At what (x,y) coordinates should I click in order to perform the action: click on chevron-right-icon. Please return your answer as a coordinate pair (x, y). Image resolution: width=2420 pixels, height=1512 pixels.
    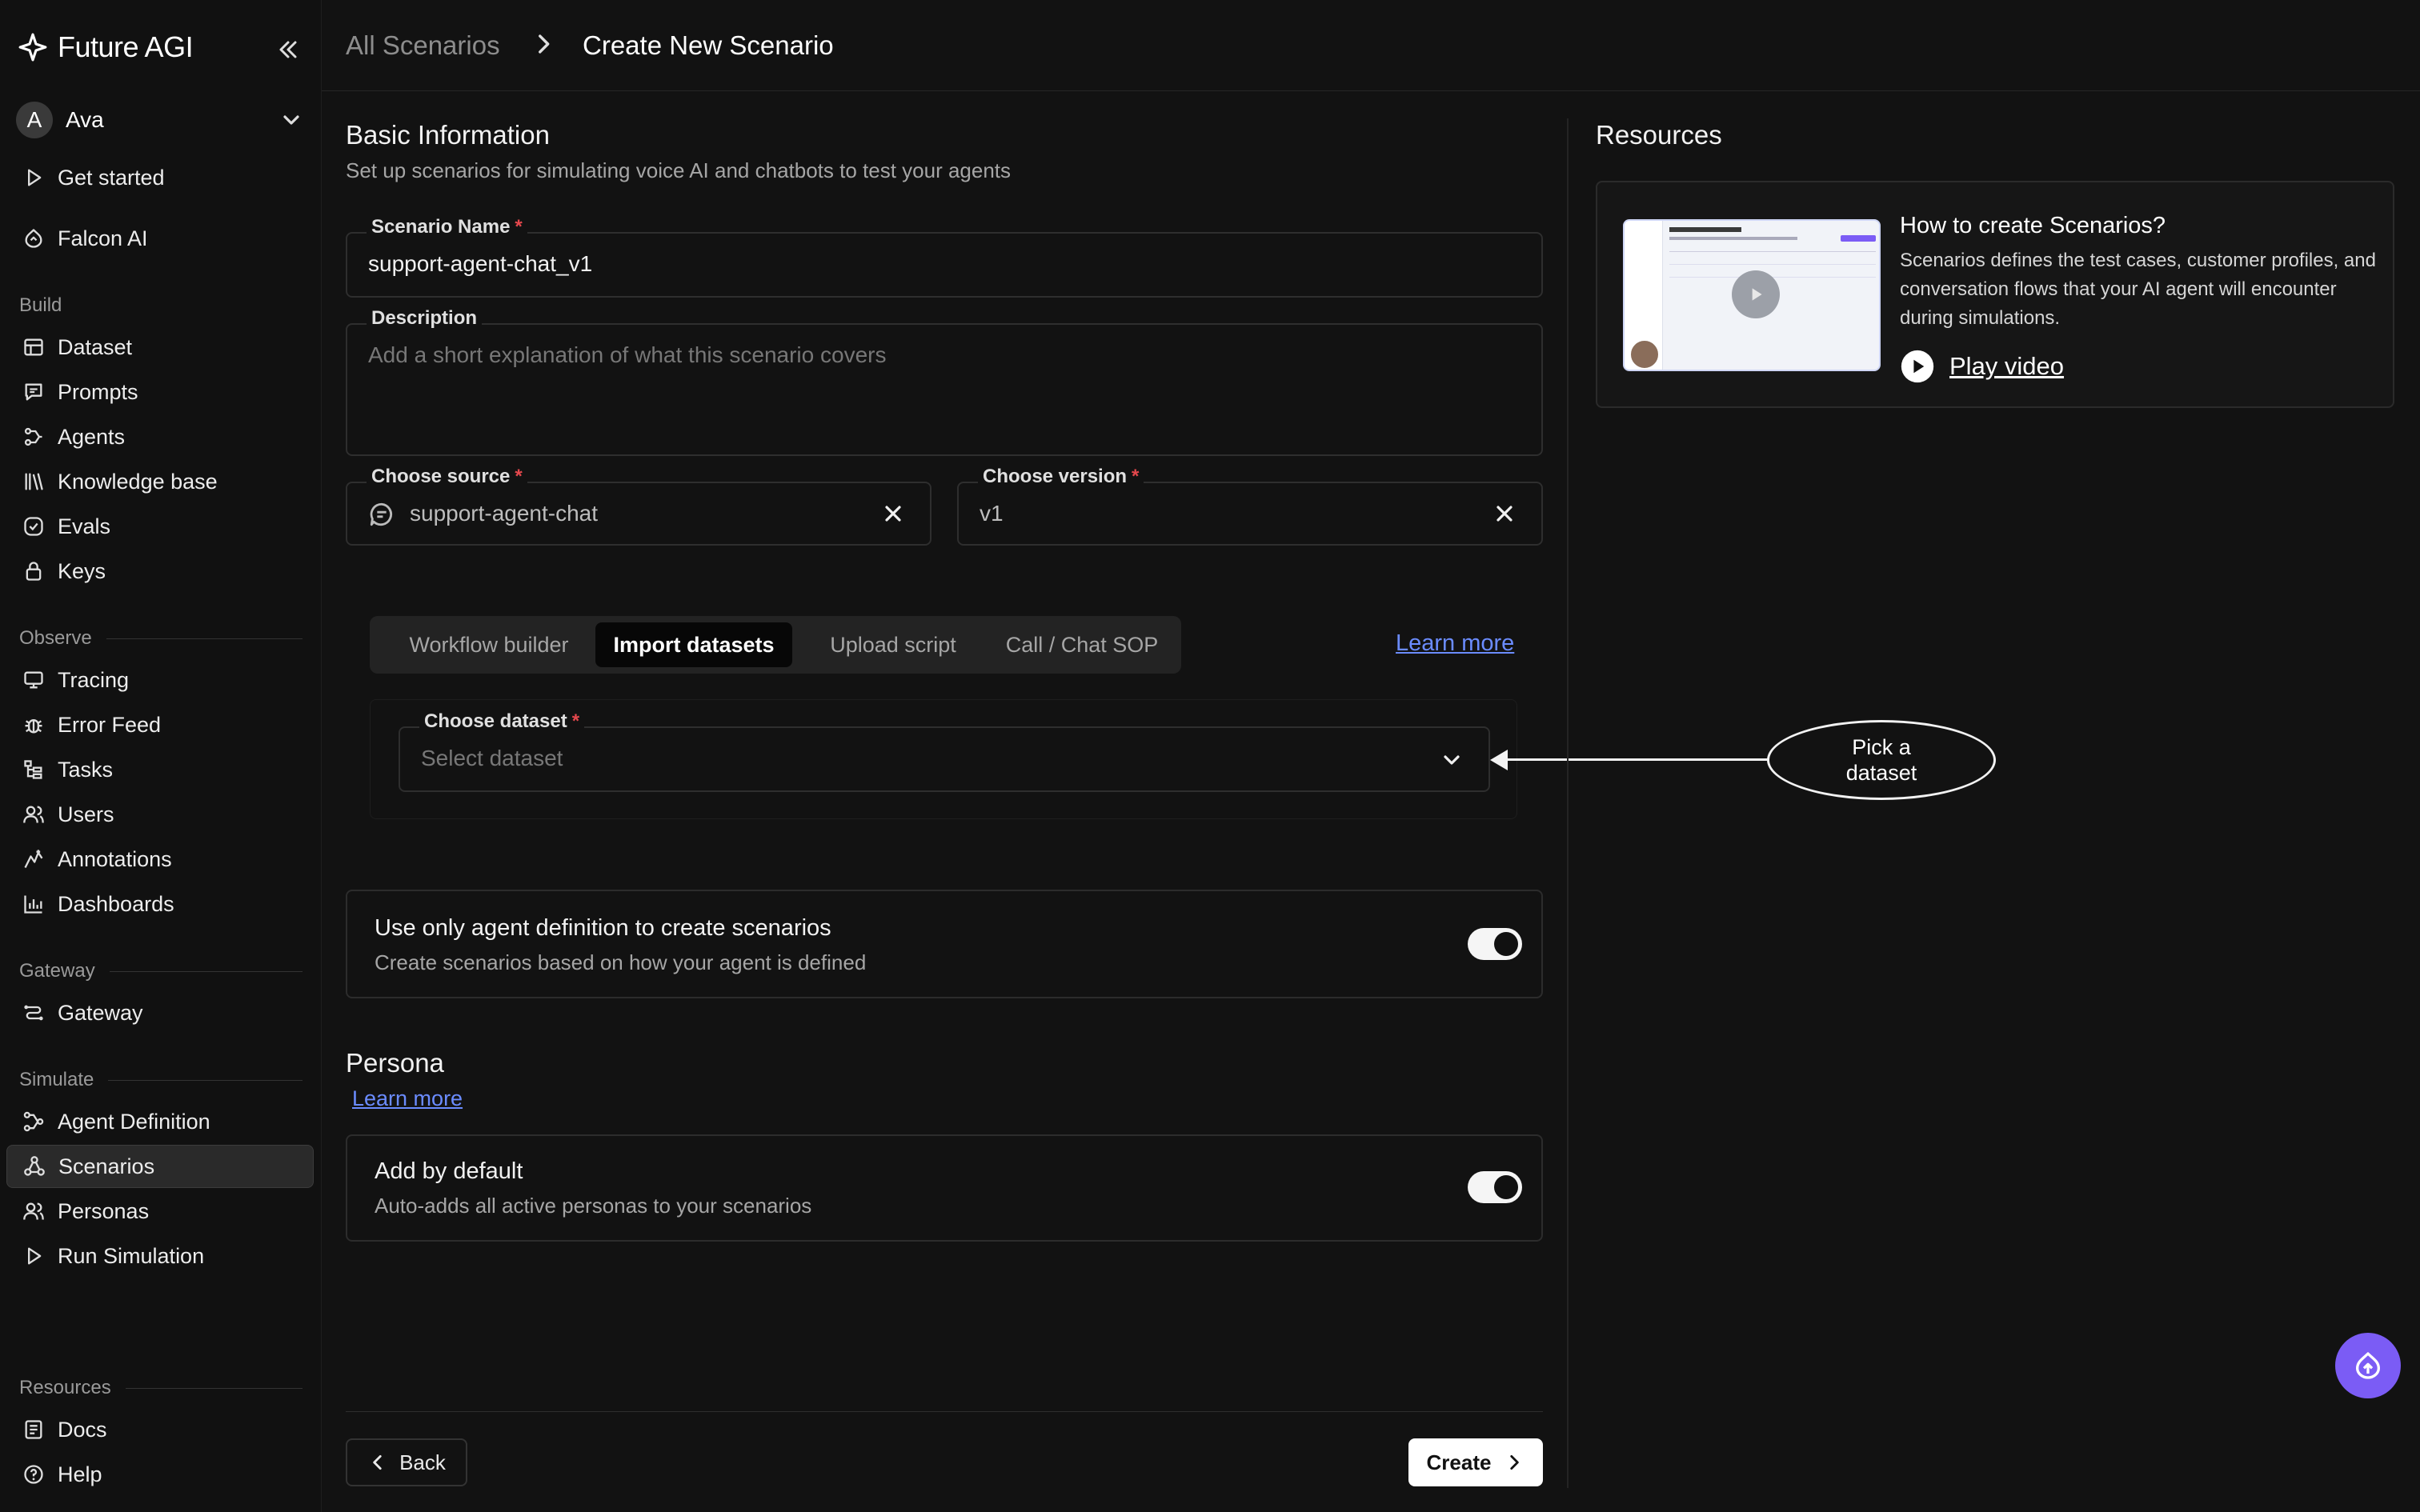
    Looking at the image, I should click on (1514, 1462).